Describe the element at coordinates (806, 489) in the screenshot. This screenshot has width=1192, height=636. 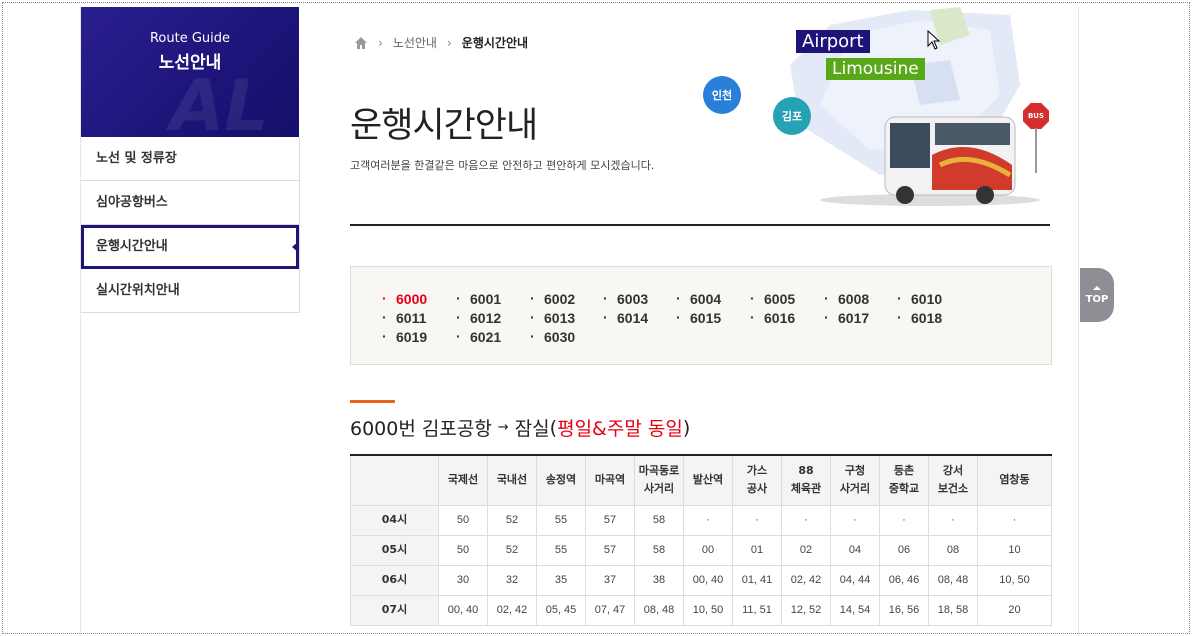
I see `column-header-text: 체육관` at that location.